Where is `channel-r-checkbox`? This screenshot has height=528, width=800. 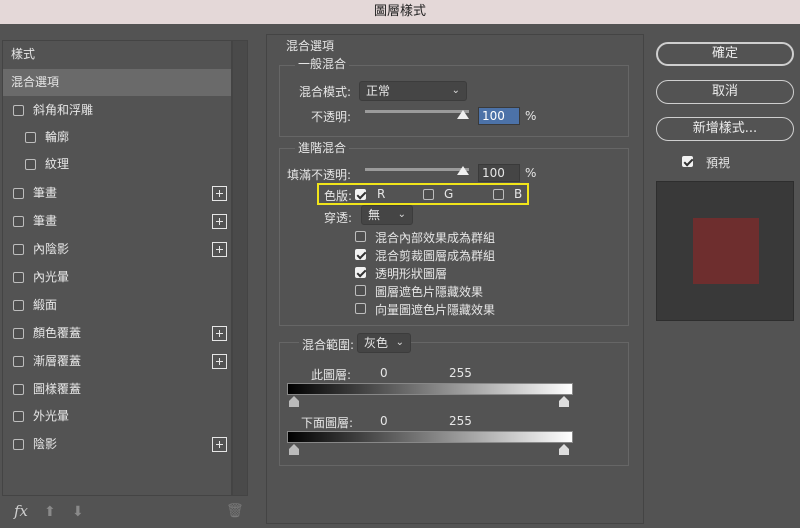 channel-r-checkbox is located at coordinates (360, 194).